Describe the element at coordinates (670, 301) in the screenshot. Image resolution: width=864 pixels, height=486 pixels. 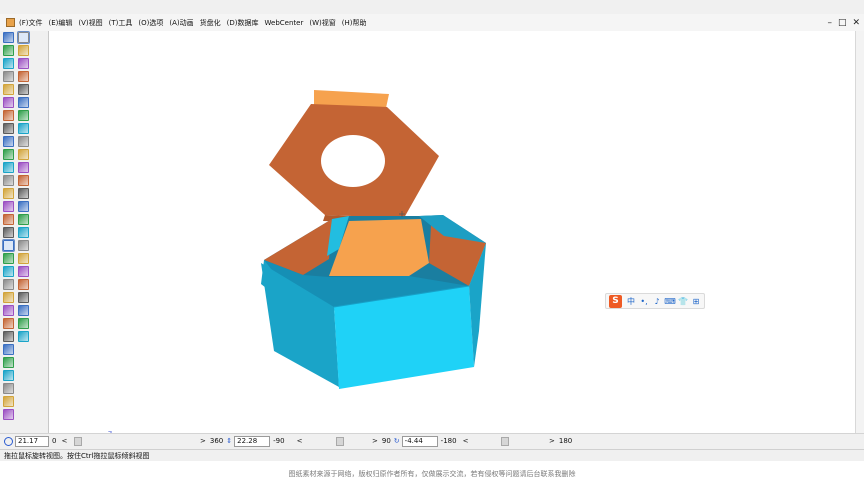
I see `ime-keyboard-icon: ⌨` at that location.